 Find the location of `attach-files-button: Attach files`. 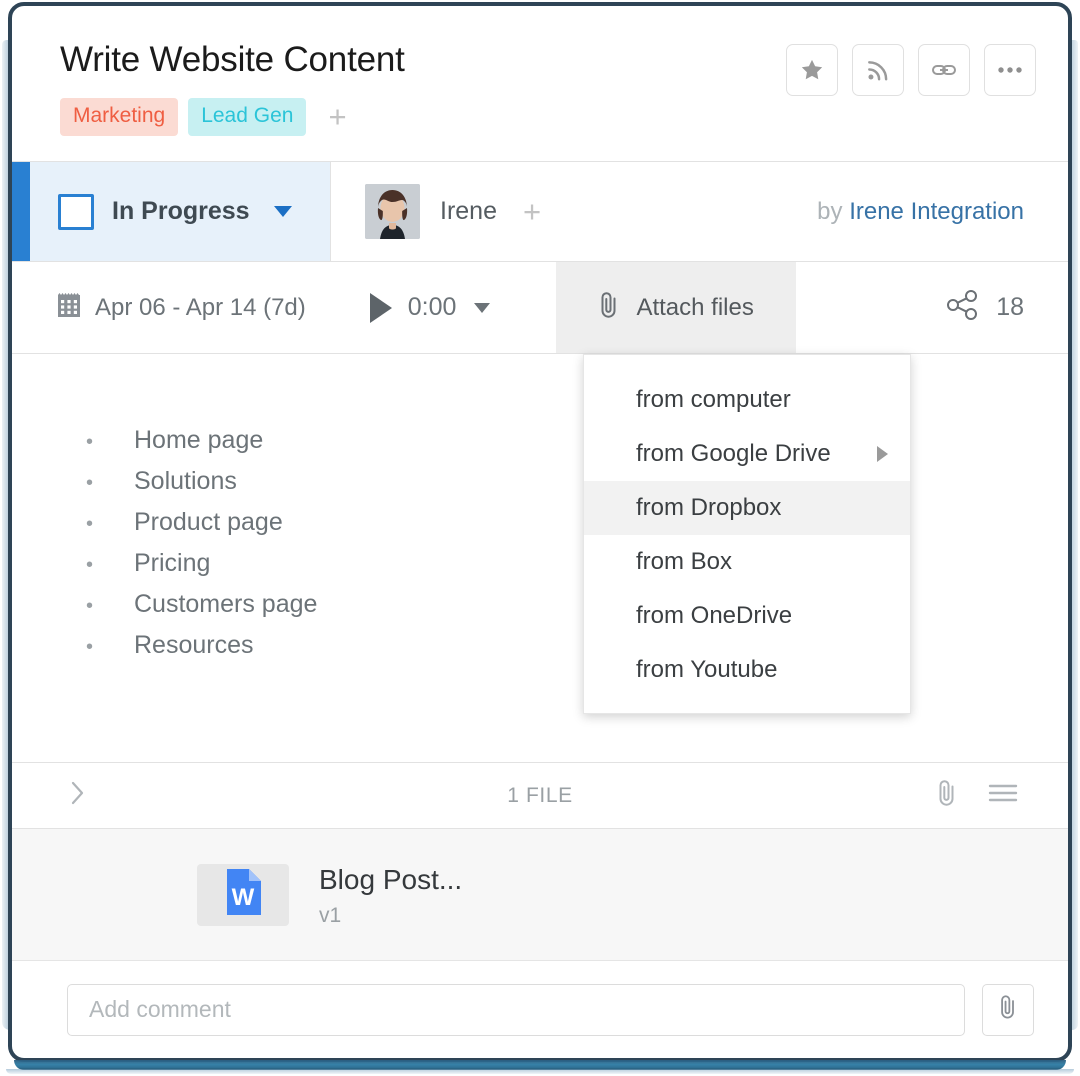

attach-files-button: Attach files is located at coordinates (676, 307).